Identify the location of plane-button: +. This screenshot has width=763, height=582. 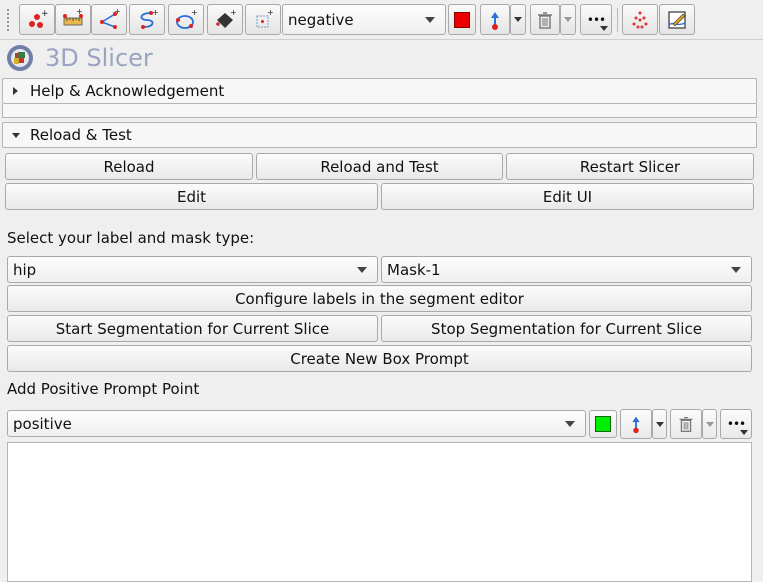
(225, 19).